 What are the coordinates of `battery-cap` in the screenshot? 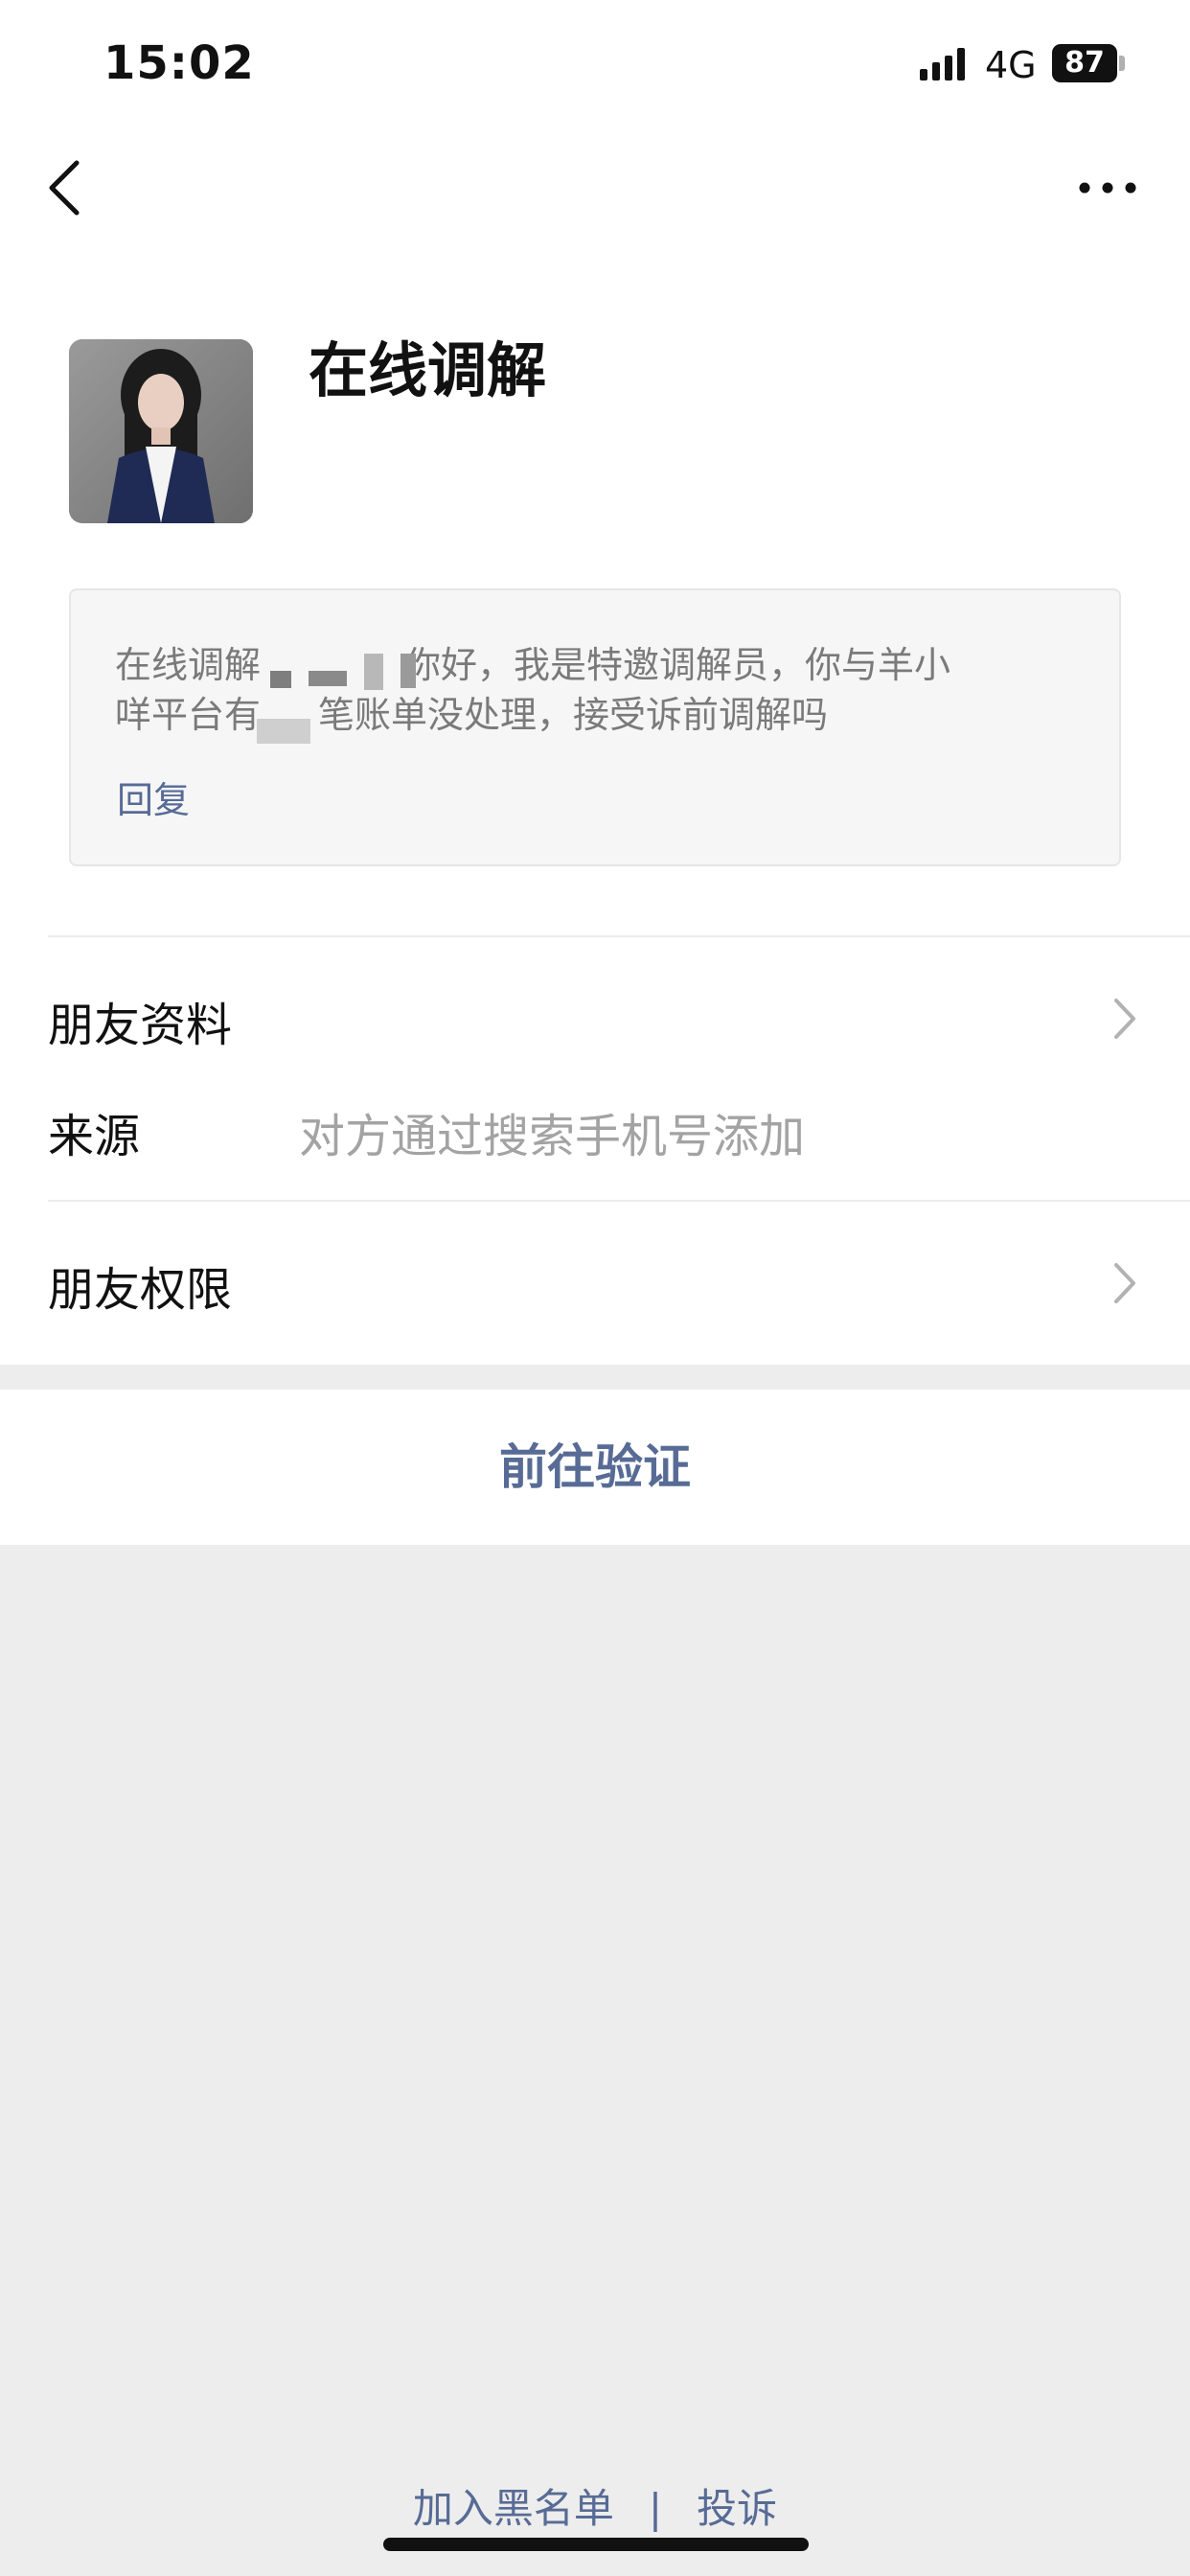 It's located at (1122, 63).